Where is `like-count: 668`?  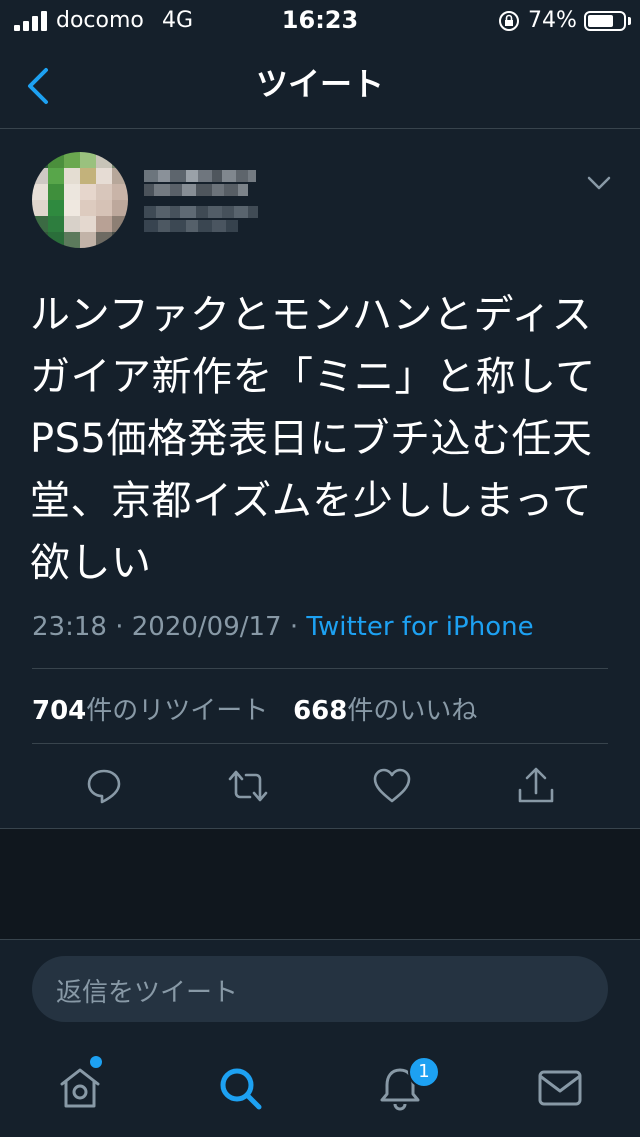 like-count: 668 is located at coordinates (320, 711).